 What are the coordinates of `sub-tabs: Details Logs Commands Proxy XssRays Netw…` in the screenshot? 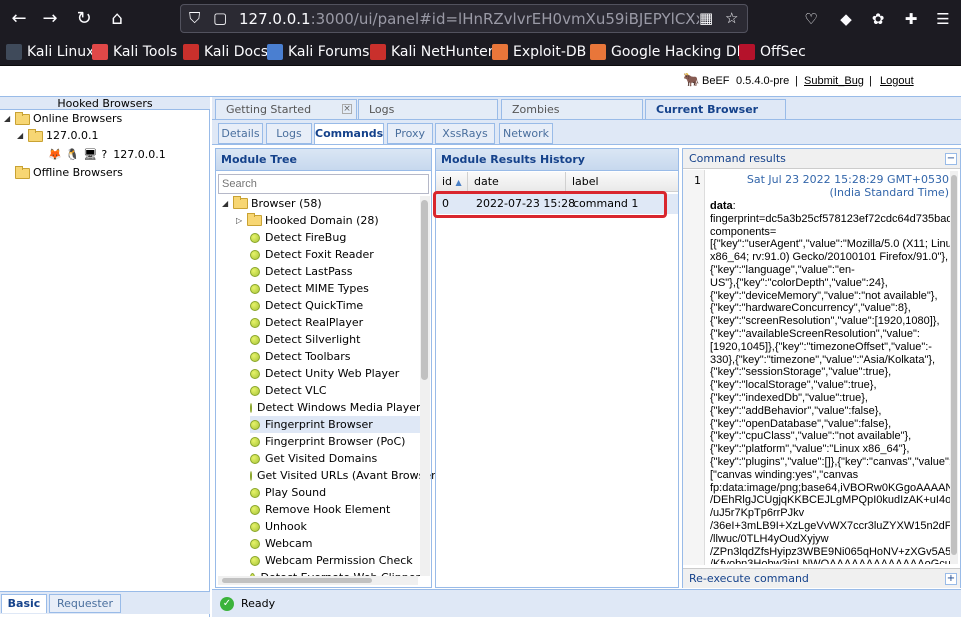 It's located at (586, 132).